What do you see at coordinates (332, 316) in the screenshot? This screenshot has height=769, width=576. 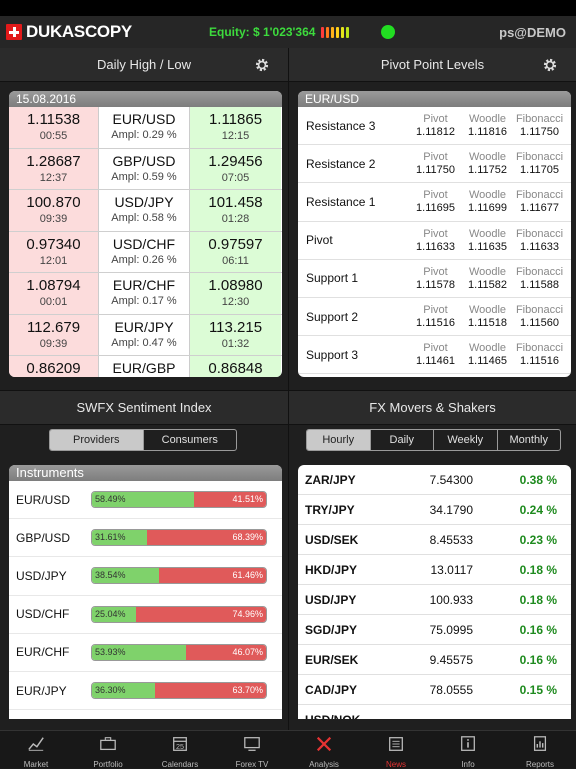 I see `pivot-level-name: Support 2` at bounding box center [332, 316].